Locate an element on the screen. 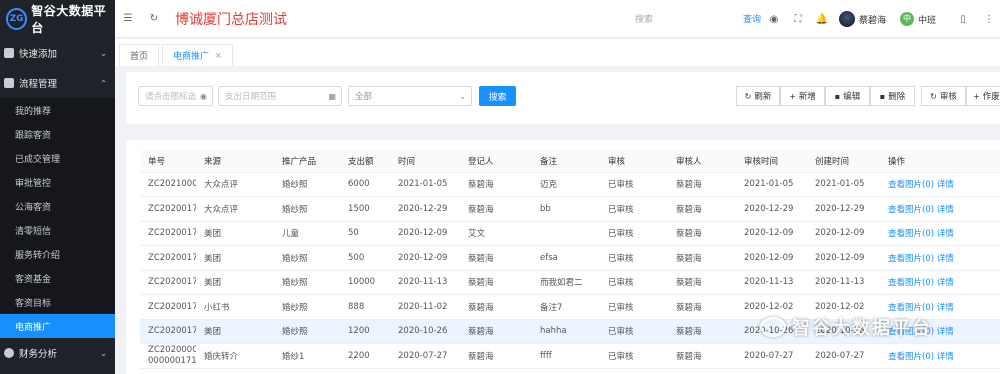  sidebar-group-finance: 财务分析 ⌄ is located at coordinates (57, 353).